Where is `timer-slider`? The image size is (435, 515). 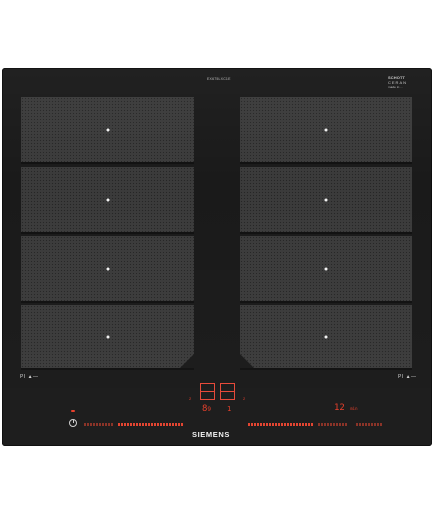 timer-slider is located at coordinates (369, 424).